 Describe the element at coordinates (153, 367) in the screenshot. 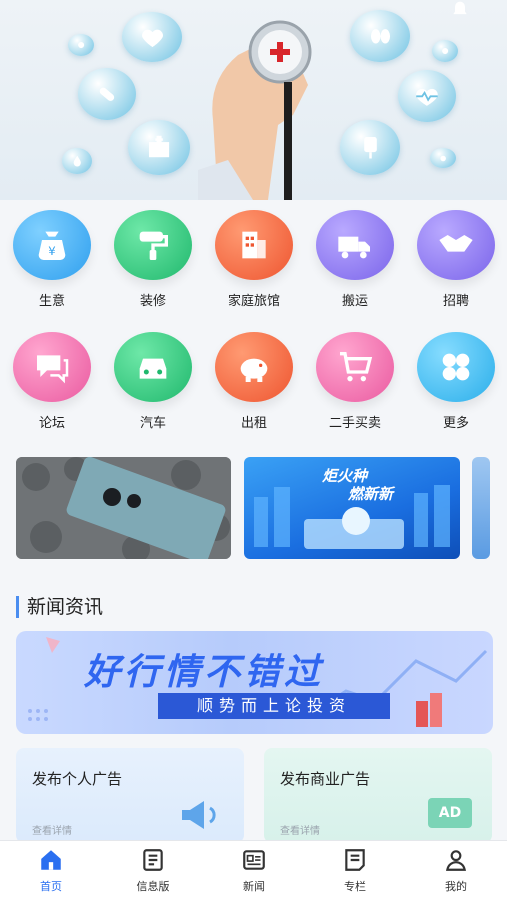

I see `car-icon` at that location.